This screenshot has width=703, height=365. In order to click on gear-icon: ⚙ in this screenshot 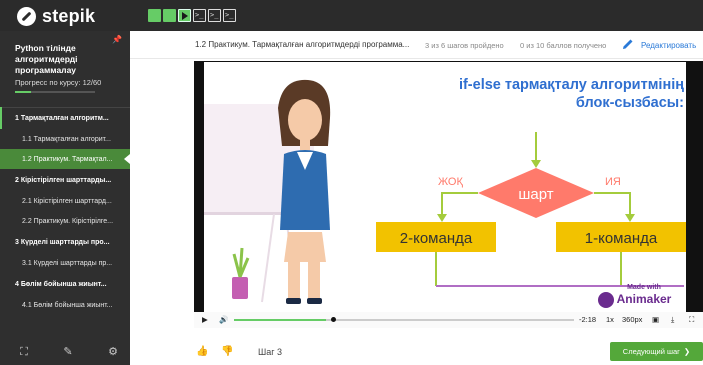, I will do `click(113, 352)`.